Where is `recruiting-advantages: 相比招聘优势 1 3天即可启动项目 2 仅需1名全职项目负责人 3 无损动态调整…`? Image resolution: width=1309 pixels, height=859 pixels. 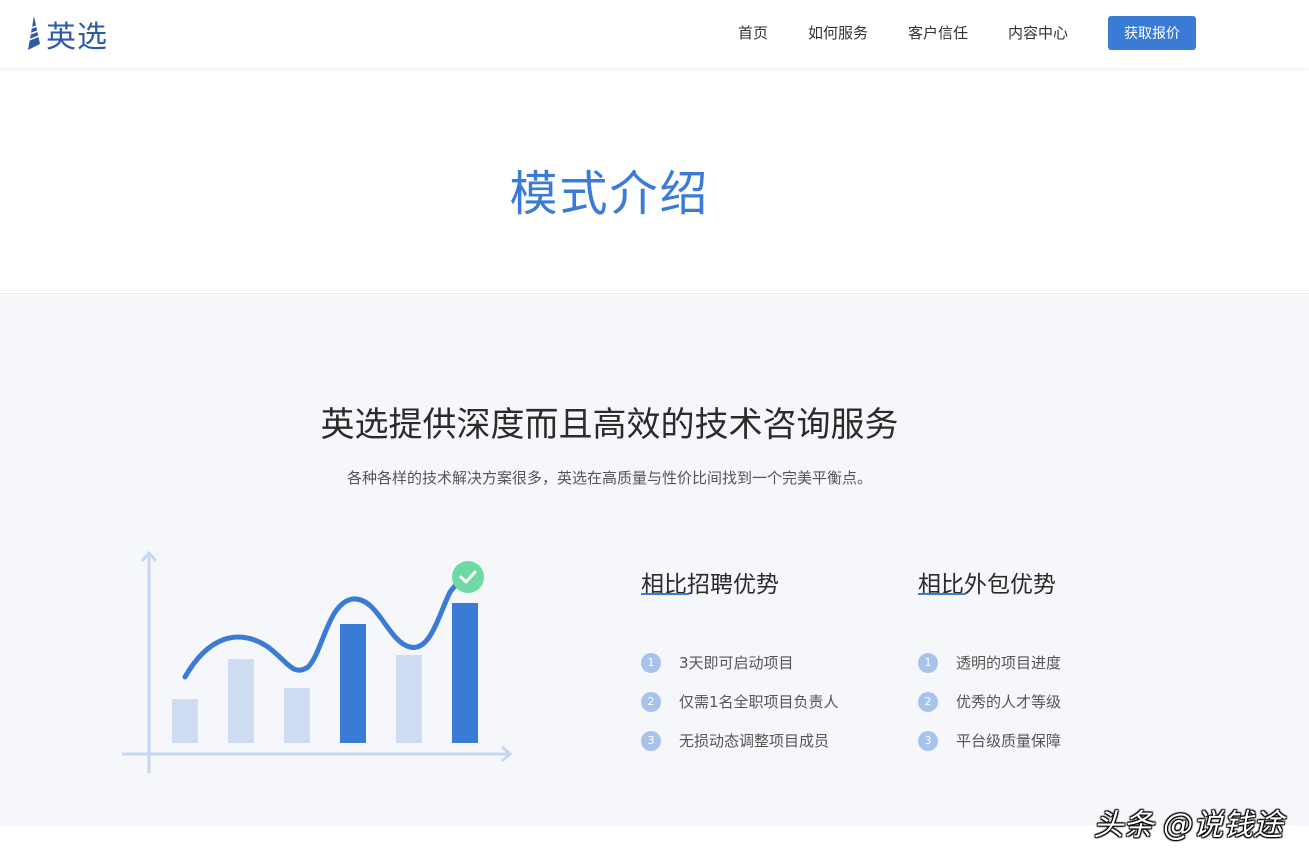
recruiting-advantages: 相比招聘优势 1 3天即可启动项目 2 仅需1名全职项目负责人 3 无损动态调整… is located at coordinates (771, 662).